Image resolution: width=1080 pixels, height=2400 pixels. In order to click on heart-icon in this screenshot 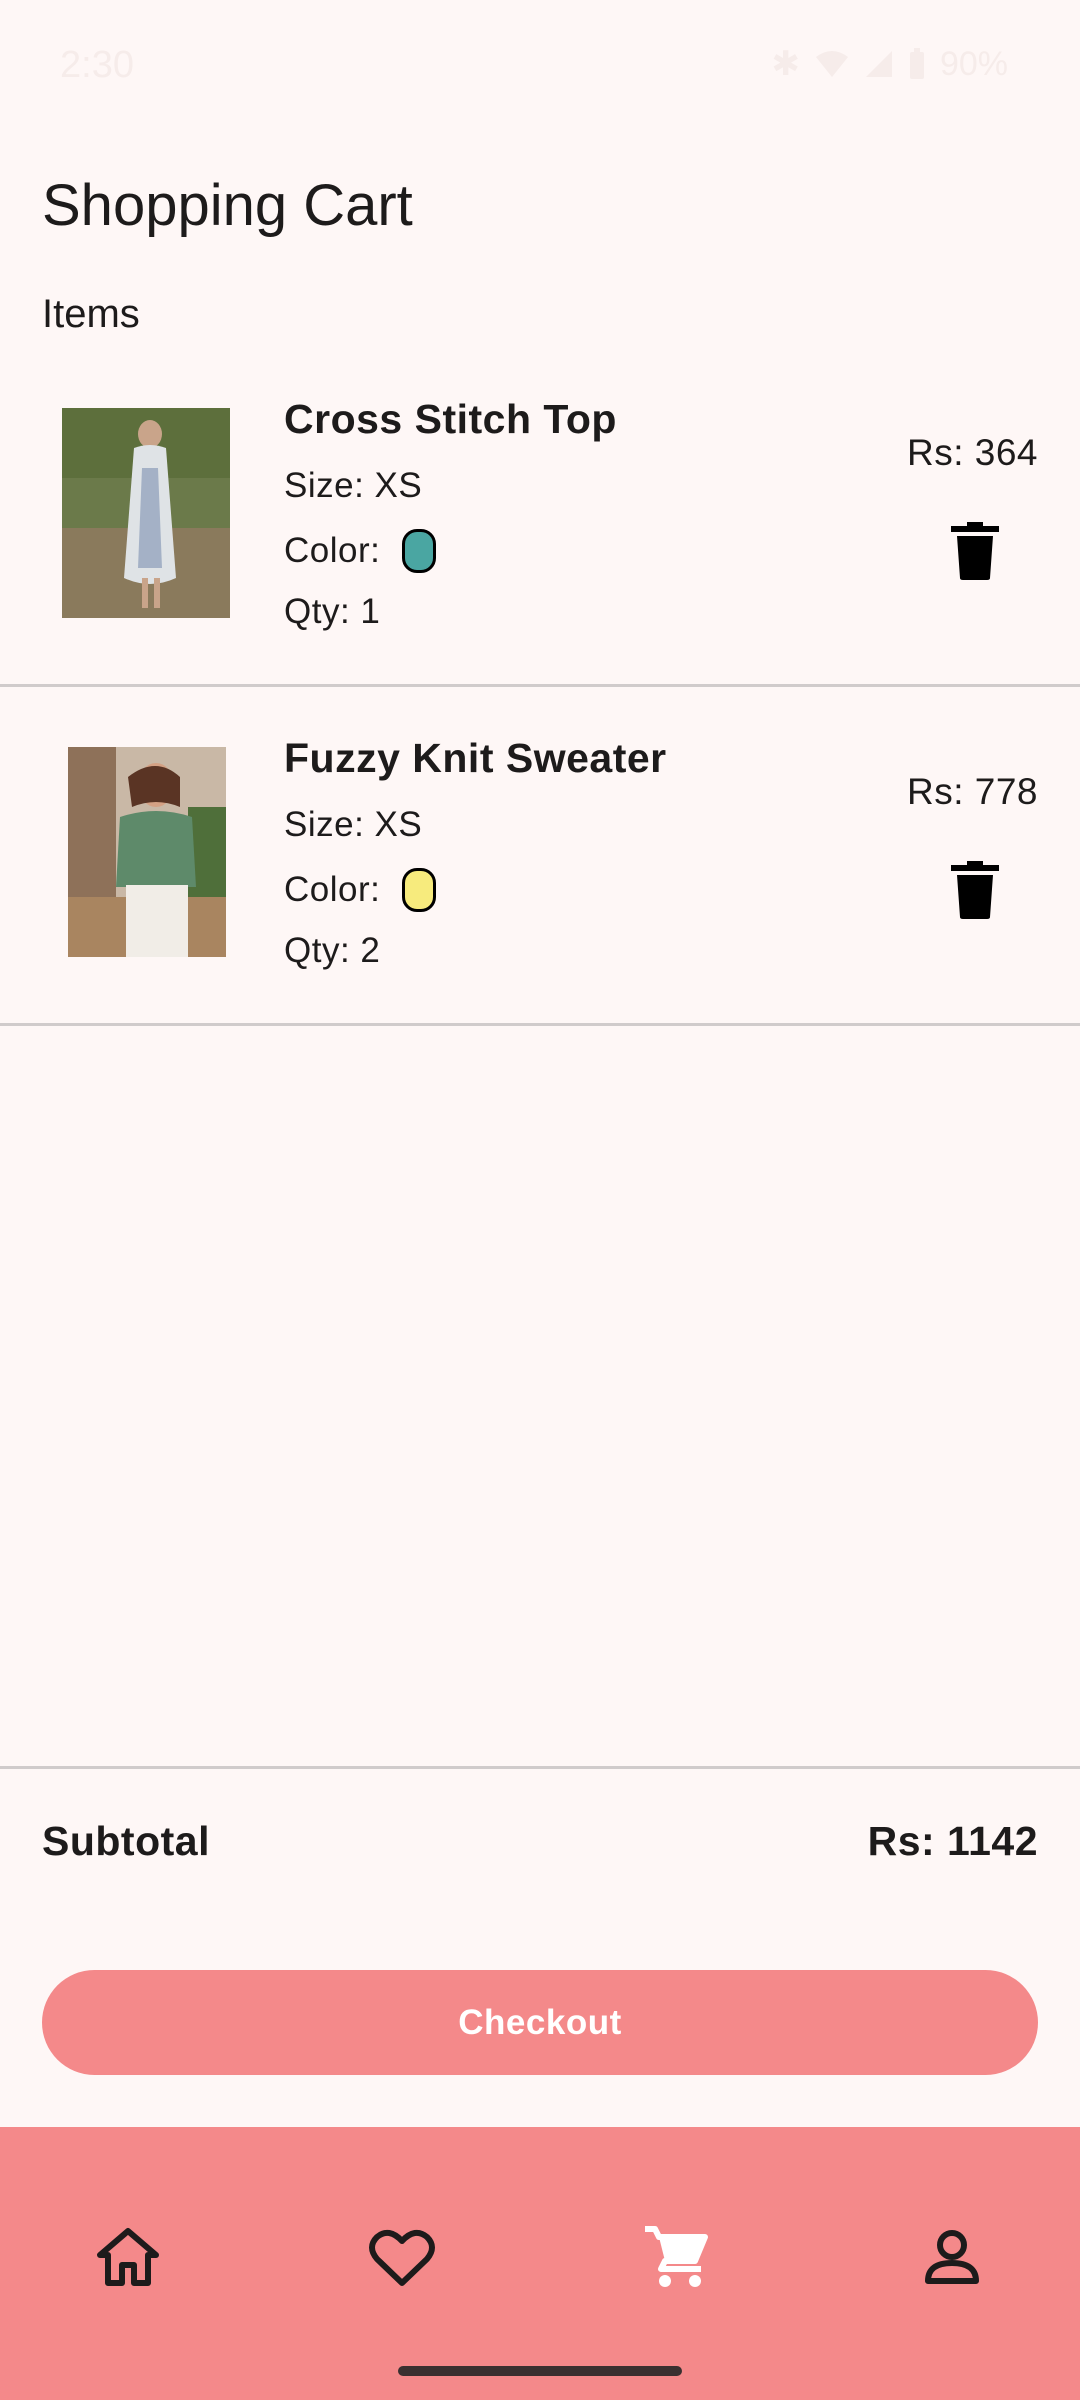, I will do `click(402, 2257)`.